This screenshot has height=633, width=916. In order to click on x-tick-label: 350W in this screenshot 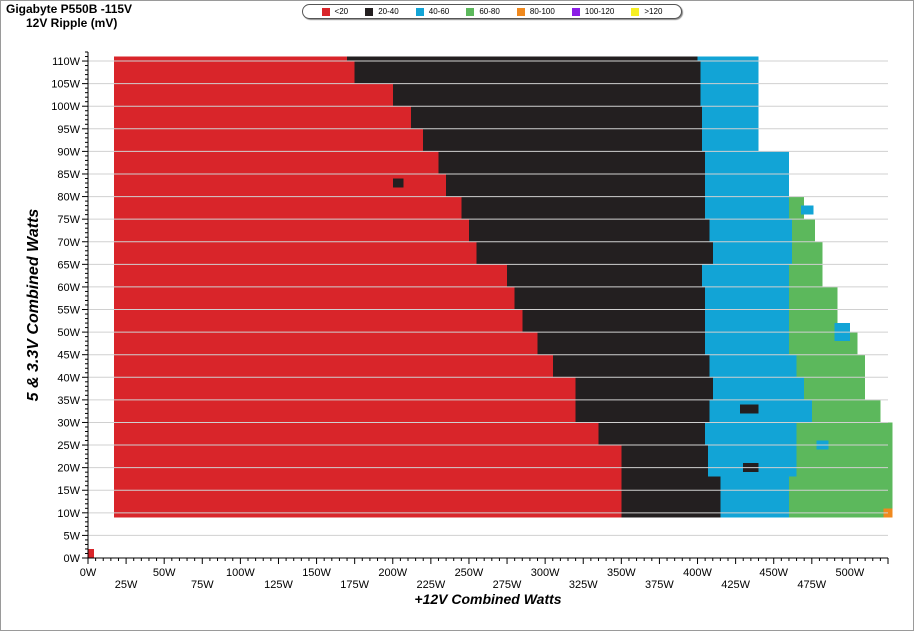, I will do `click(621, 573)`.